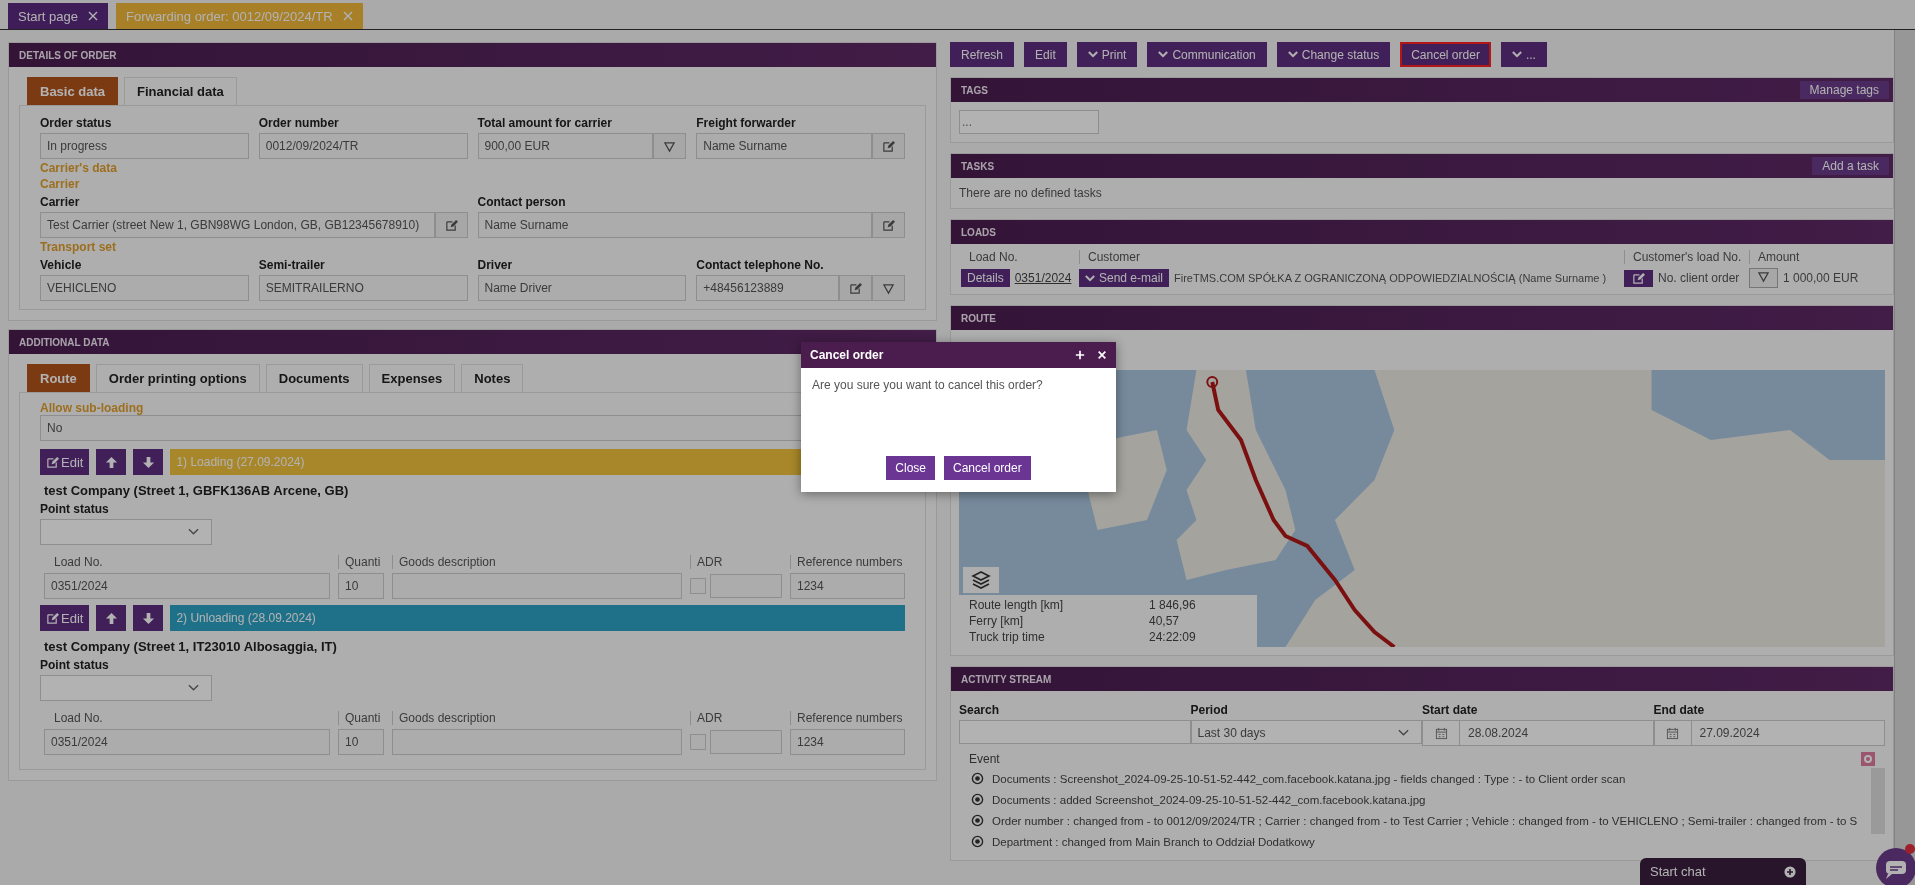  I want to click on start-chat-button: Start chat, so click(1723, 871).